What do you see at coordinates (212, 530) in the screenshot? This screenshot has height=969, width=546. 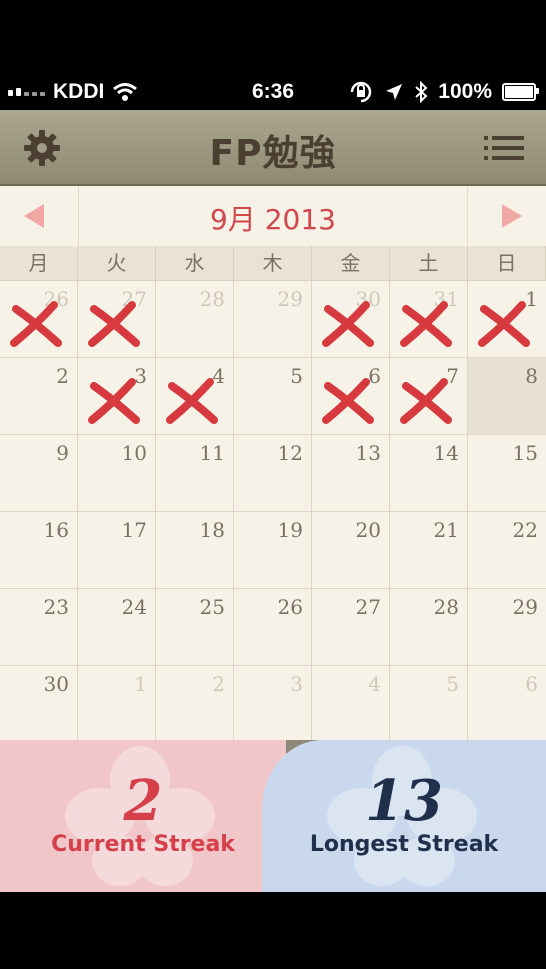 I see `day-number: 18` at bounding box center [212, 530].